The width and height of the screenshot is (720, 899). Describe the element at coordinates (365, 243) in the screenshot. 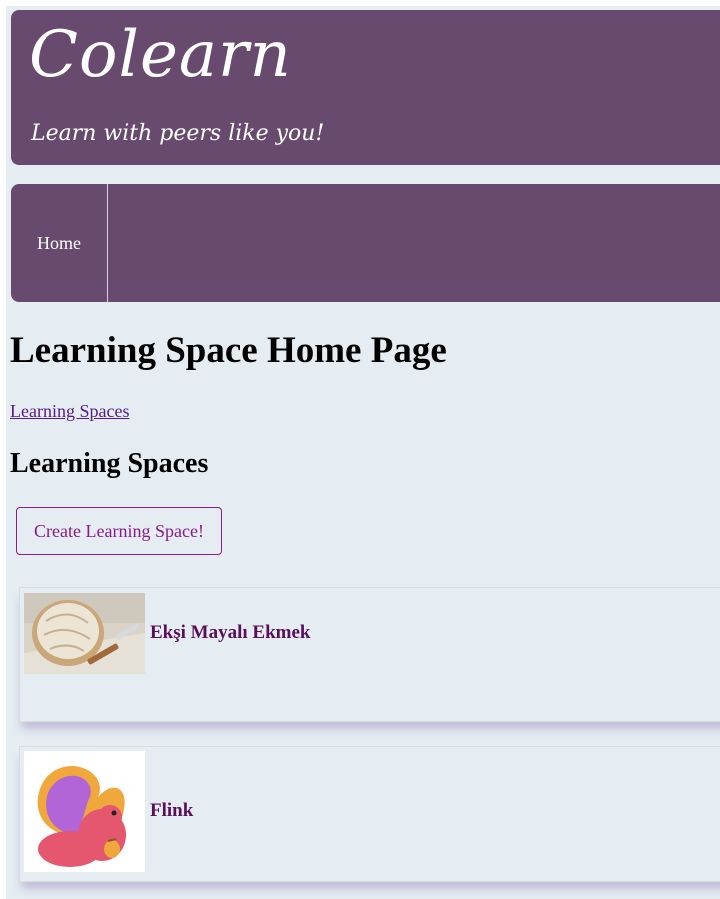

I see `navbar: Home` at that location.